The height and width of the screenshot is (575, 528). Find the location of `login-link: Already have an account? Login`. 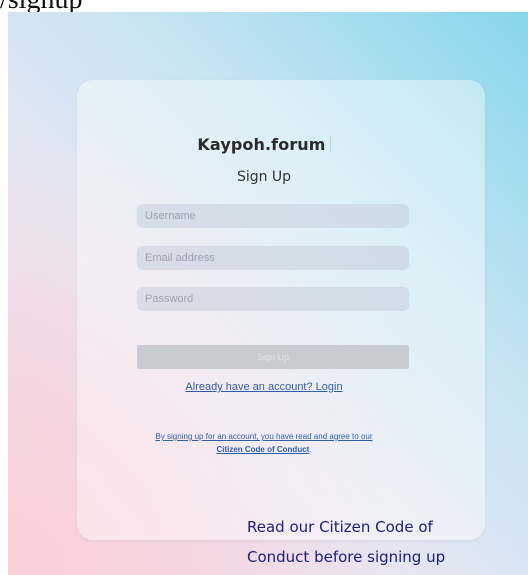

login-link: Already have an account? Login is located at coordinates (263, 387).